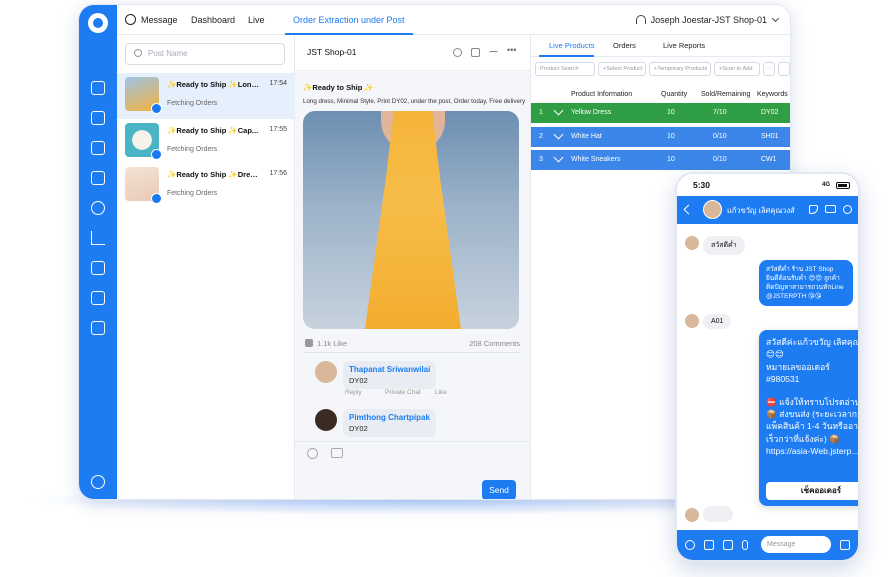 Image resolution: width=895 pixels, height=577 pixels. I want to click on select-product-button: +Select Product, so click(622, 69).